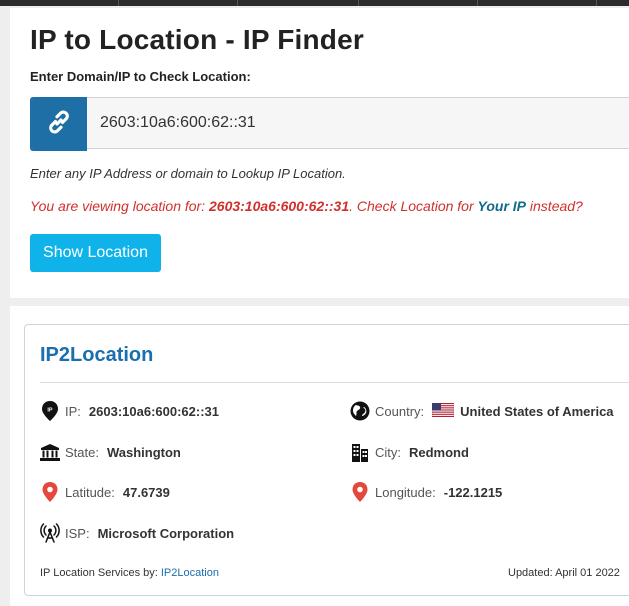 This screenshot has height=606, width=629. I want to click on your-ip-link: Your IP, so click(502, 206).